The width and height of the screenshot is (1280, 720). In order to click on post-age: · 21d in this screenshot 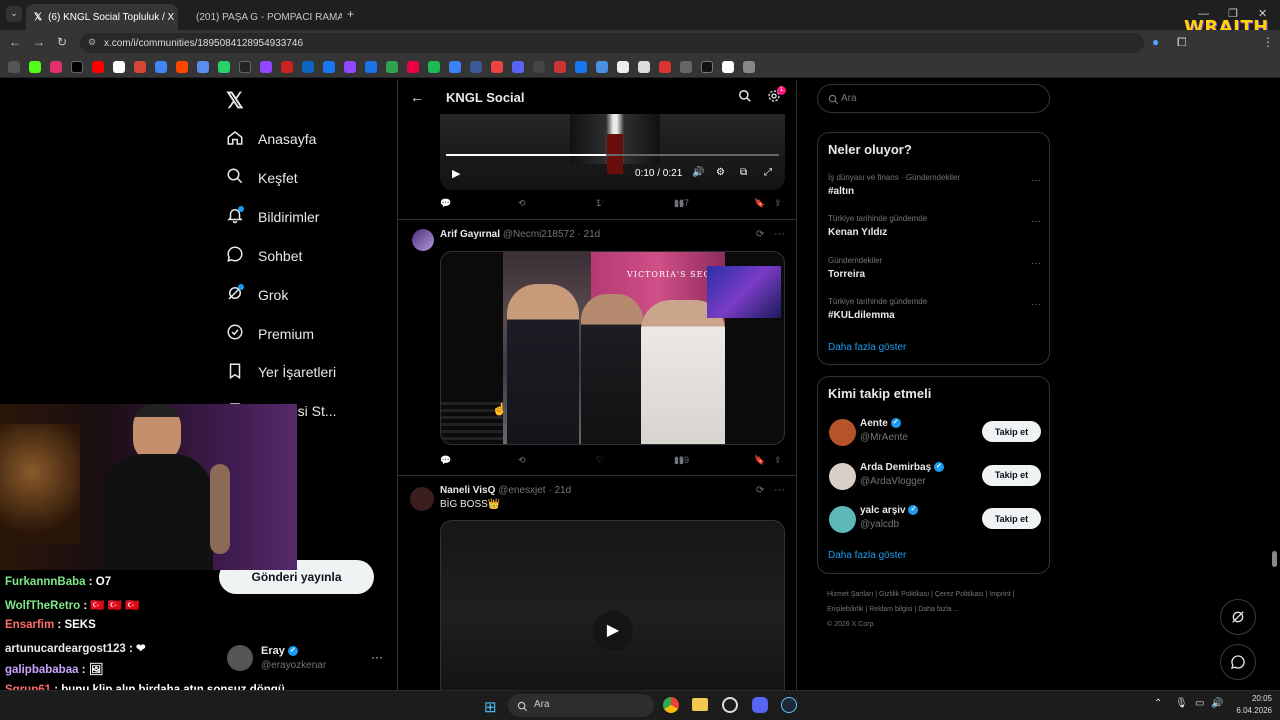, I will do `click(559, 490)`.